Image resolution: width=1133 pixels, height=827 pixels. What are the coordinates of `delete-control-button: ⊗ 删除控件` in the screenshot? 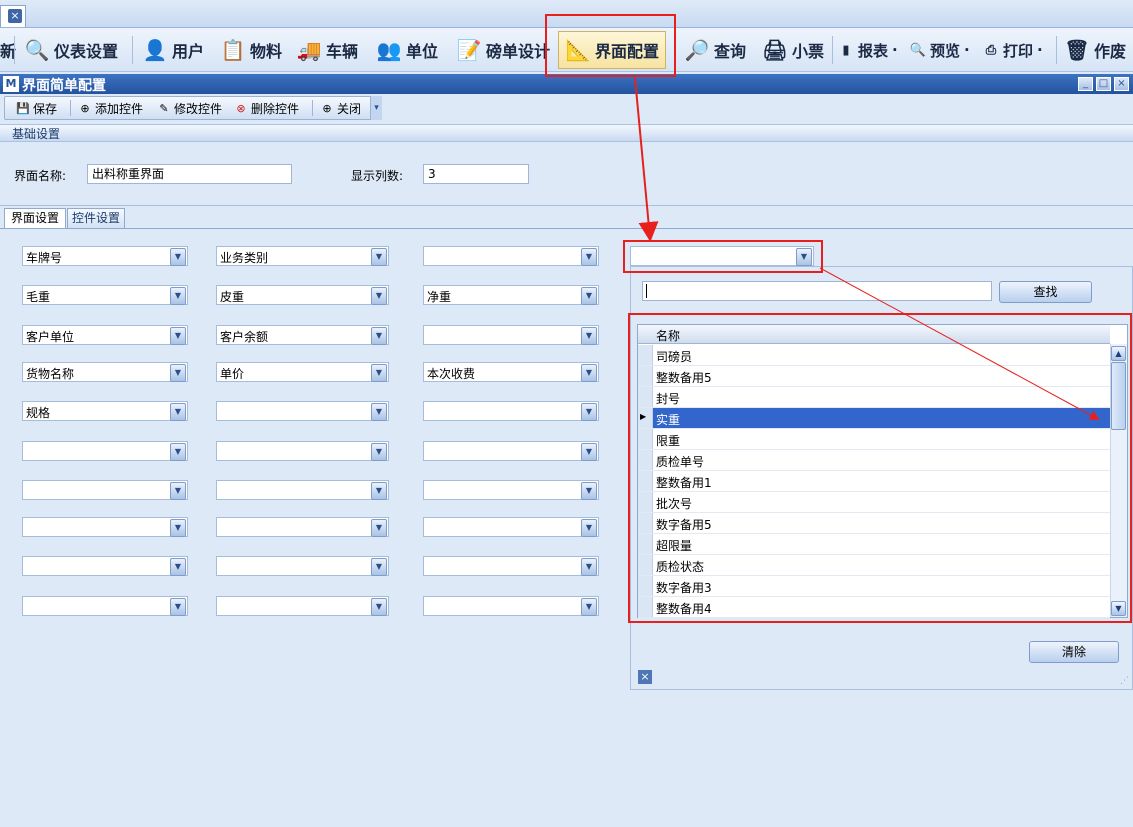 It's located at (266, 108).